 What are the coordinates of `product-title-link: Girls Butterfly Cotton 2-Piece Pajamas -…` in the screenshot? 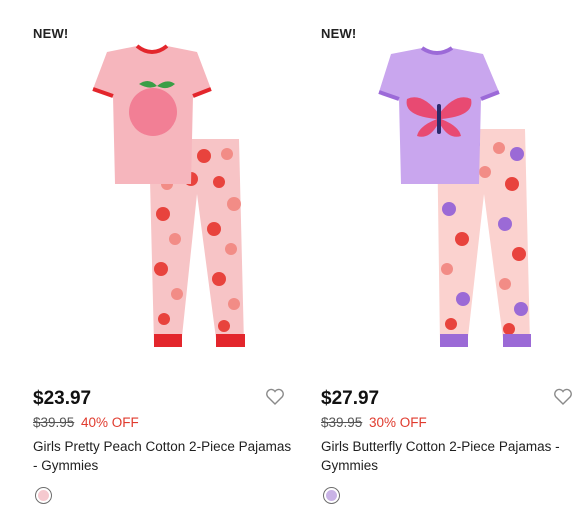 It's located at (451, 456).